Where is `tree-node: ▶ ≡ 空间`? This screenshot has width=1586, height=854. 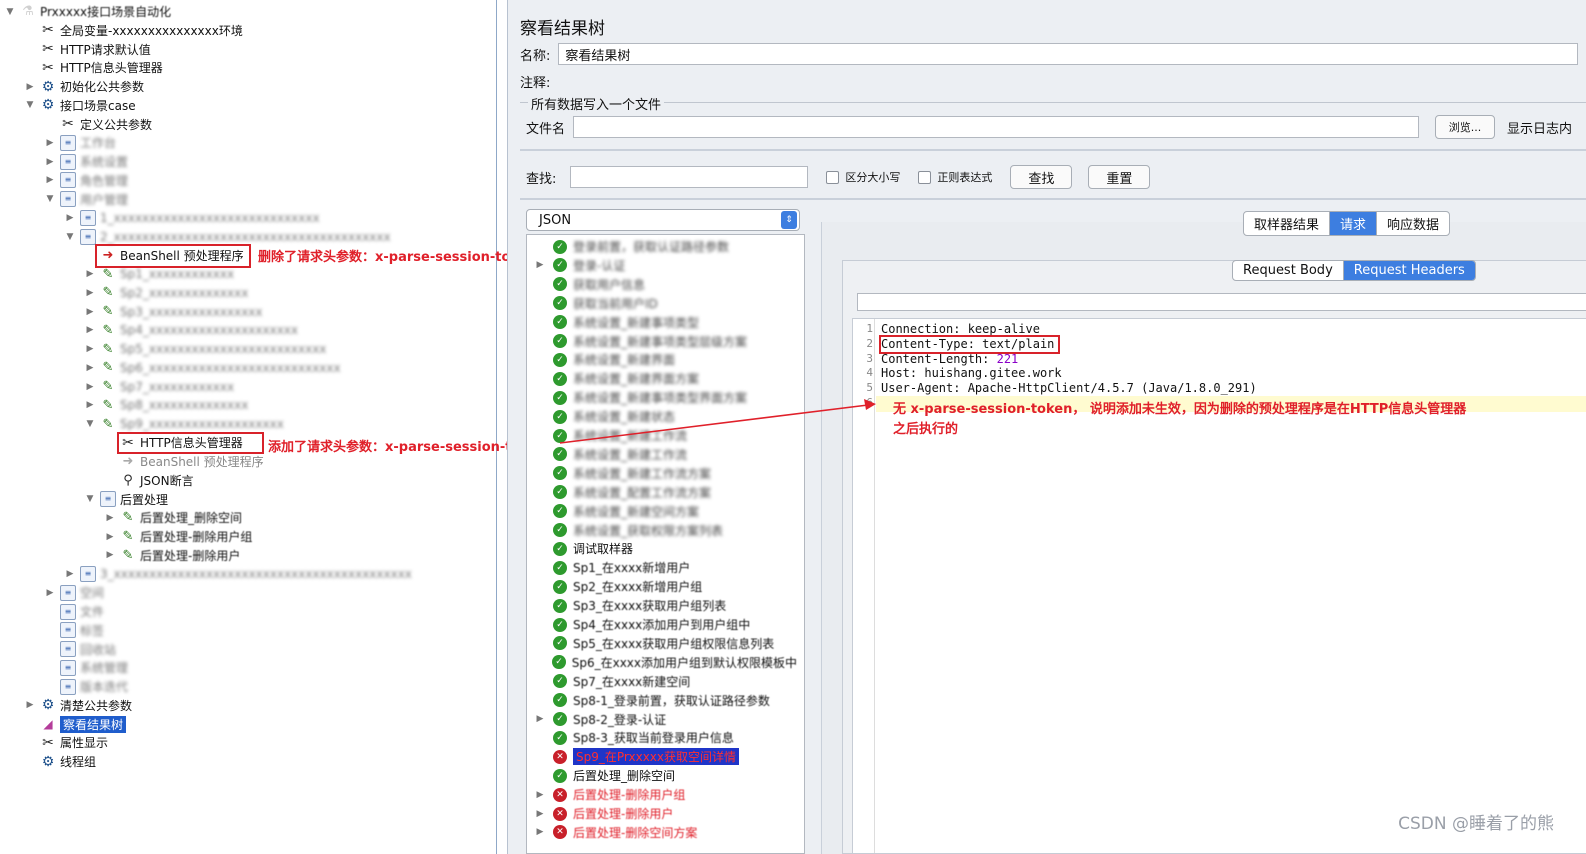
tree-node: ▶ ≡ 空间 is located at coordinates (74, 592).